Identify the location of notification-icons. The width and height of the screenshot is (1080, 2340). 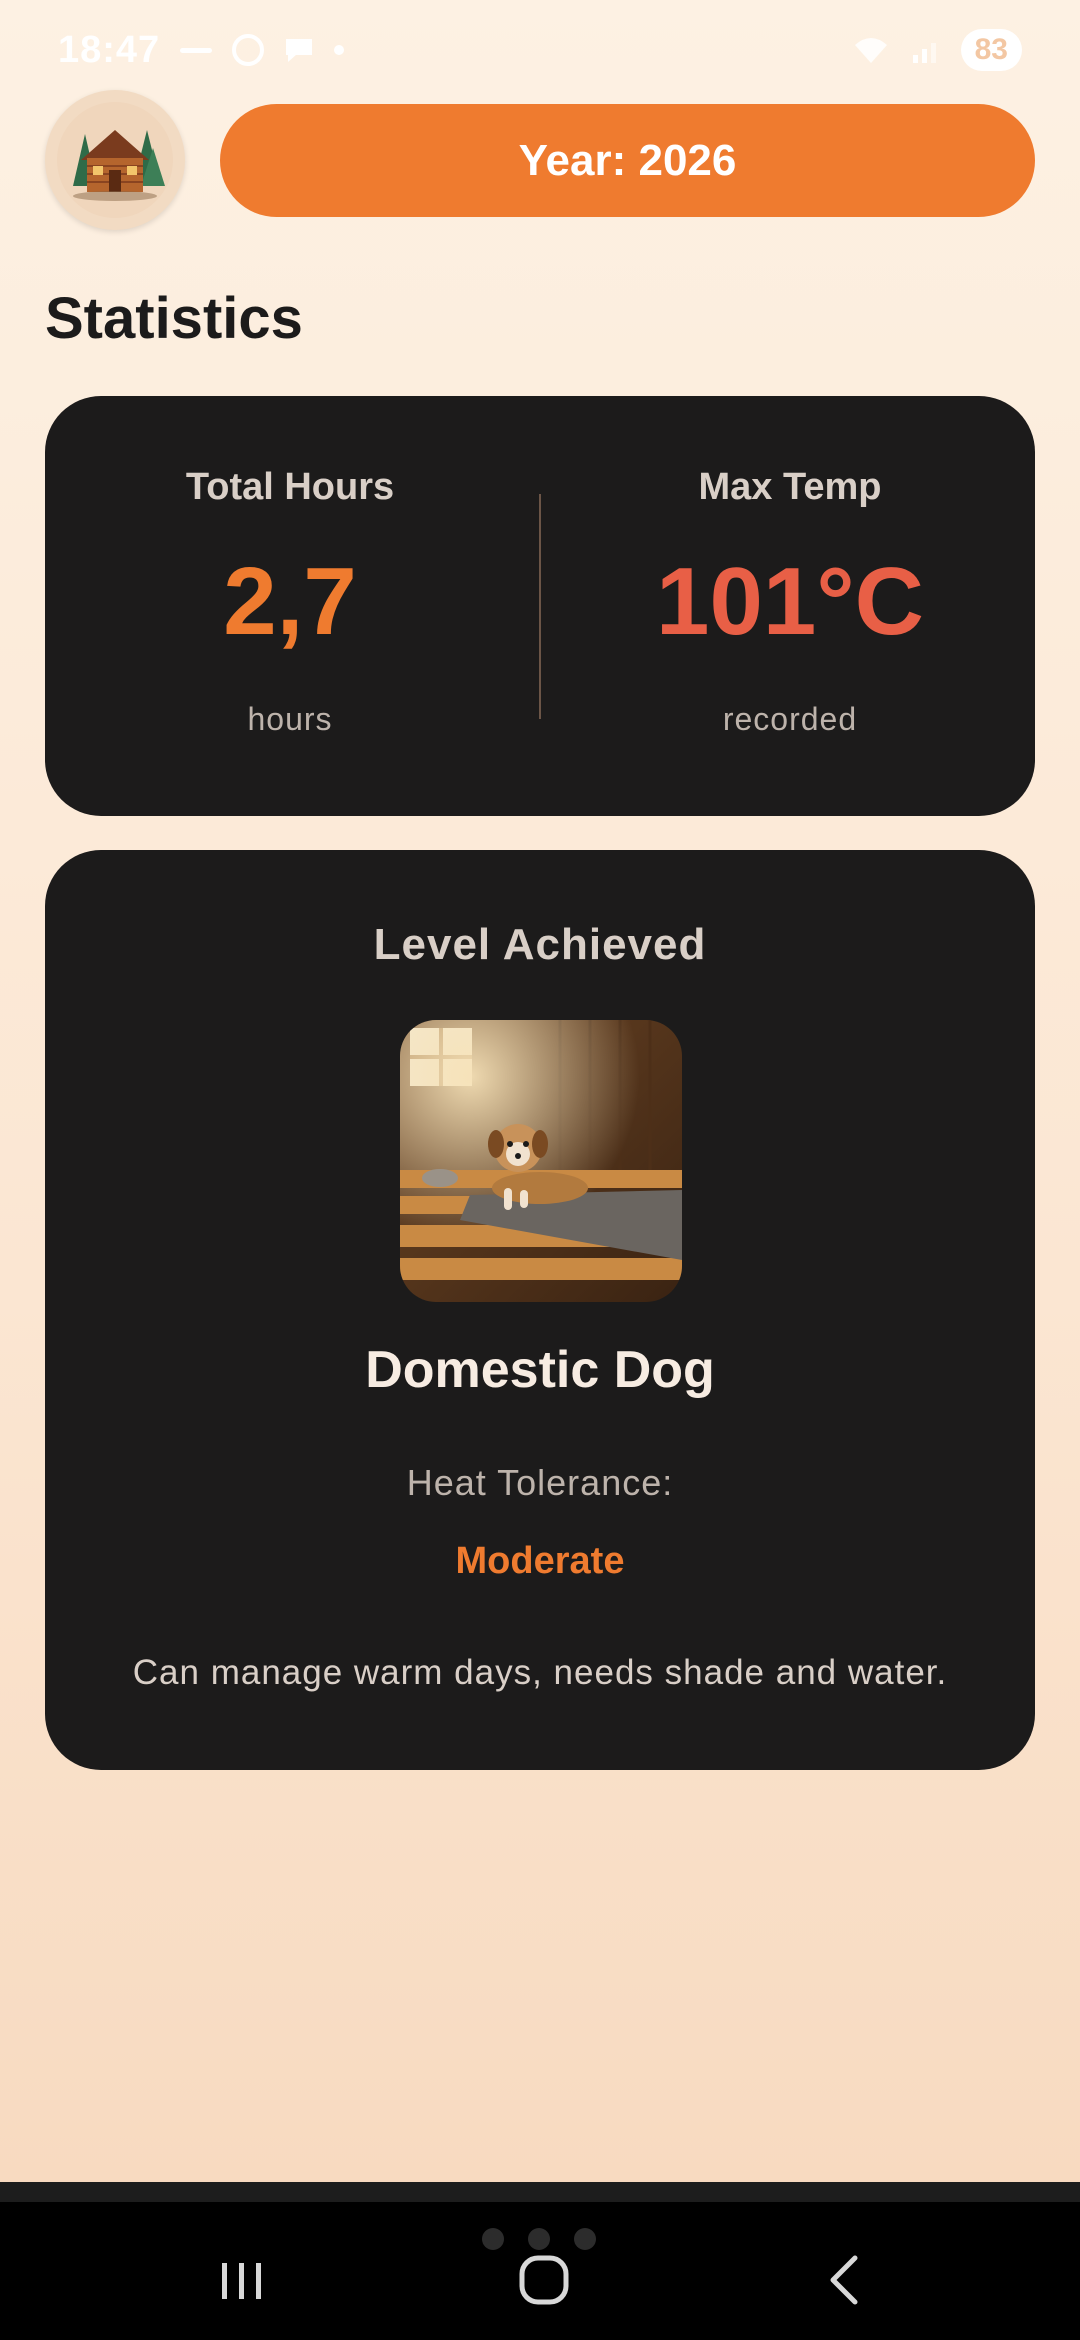
(262, 50).